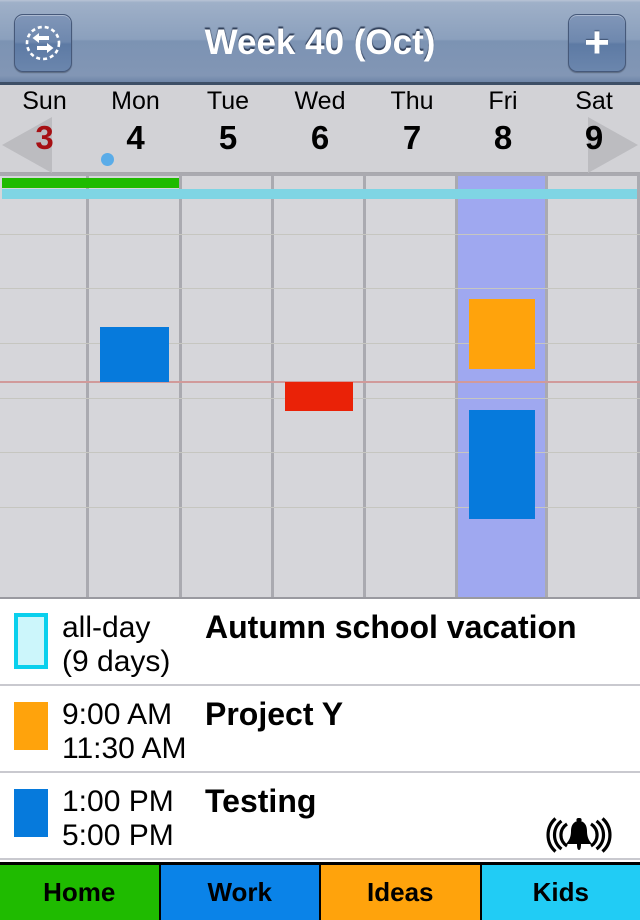 This screenshot has height=920, width=640. I want to click on event-start-time: all-day, so click(106, 627).